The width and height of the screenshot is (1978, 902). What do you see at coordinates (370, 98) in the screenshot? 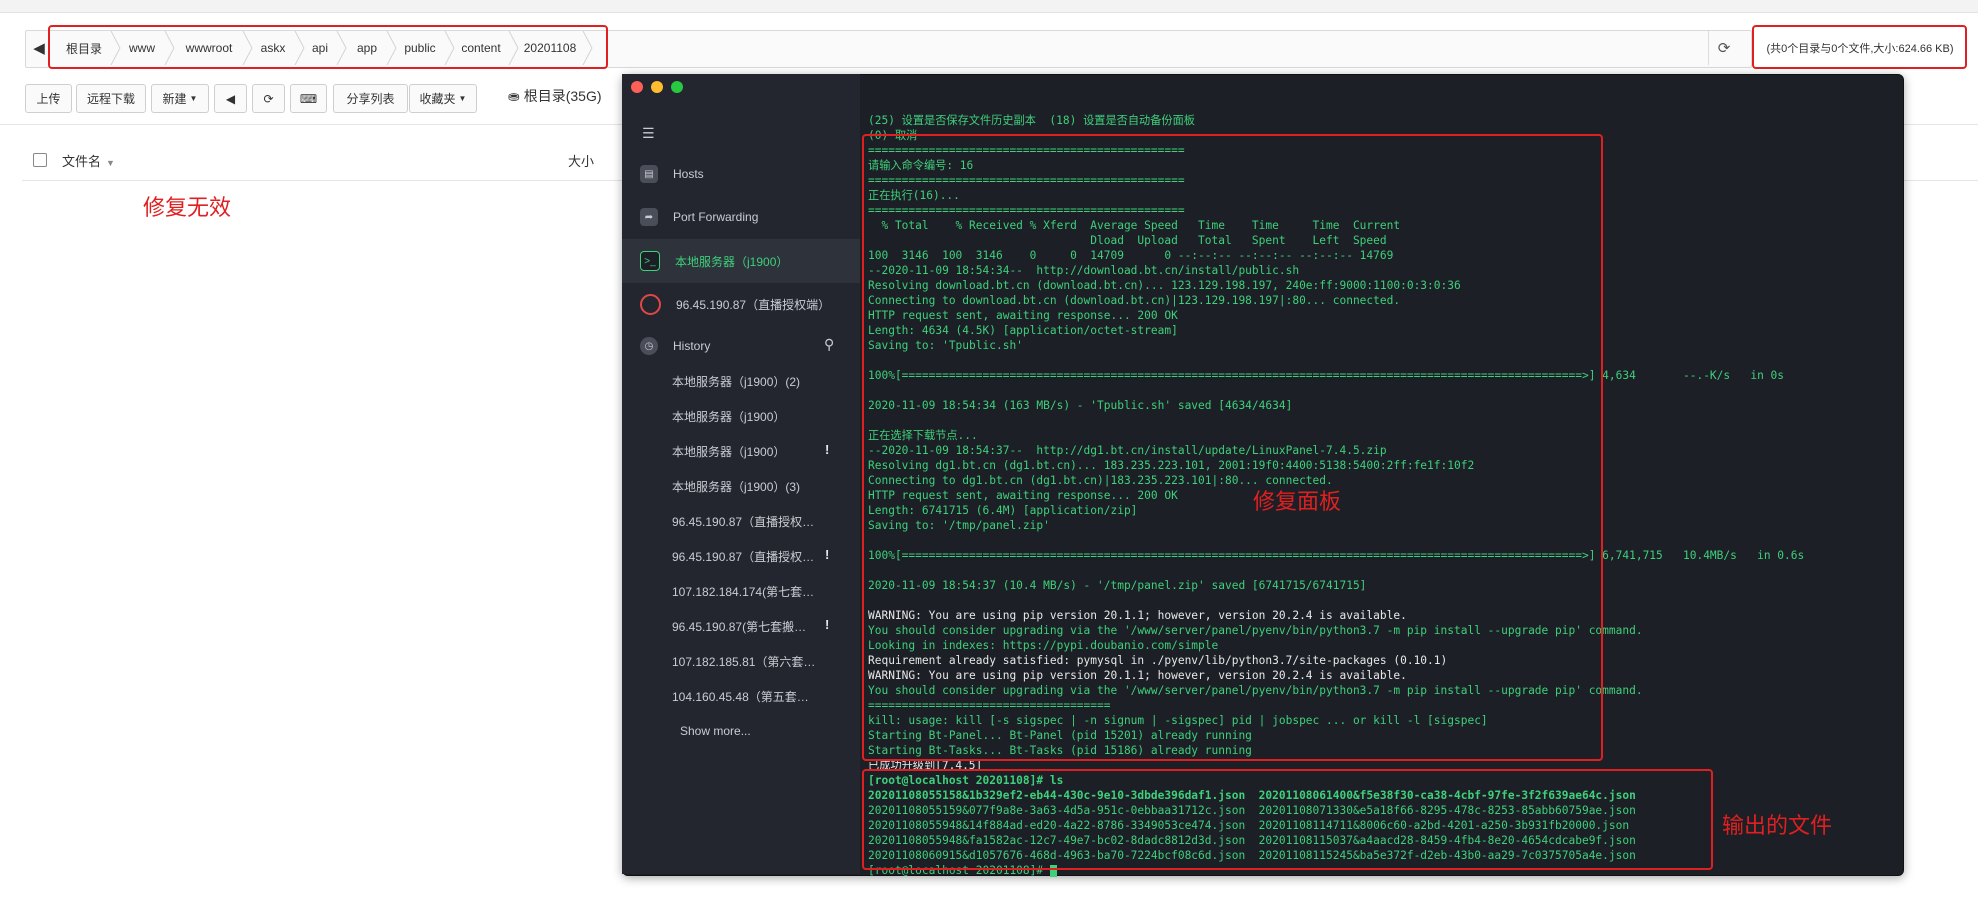
I see `share-list-button: 分享列表` at bounding box center [370, 98].